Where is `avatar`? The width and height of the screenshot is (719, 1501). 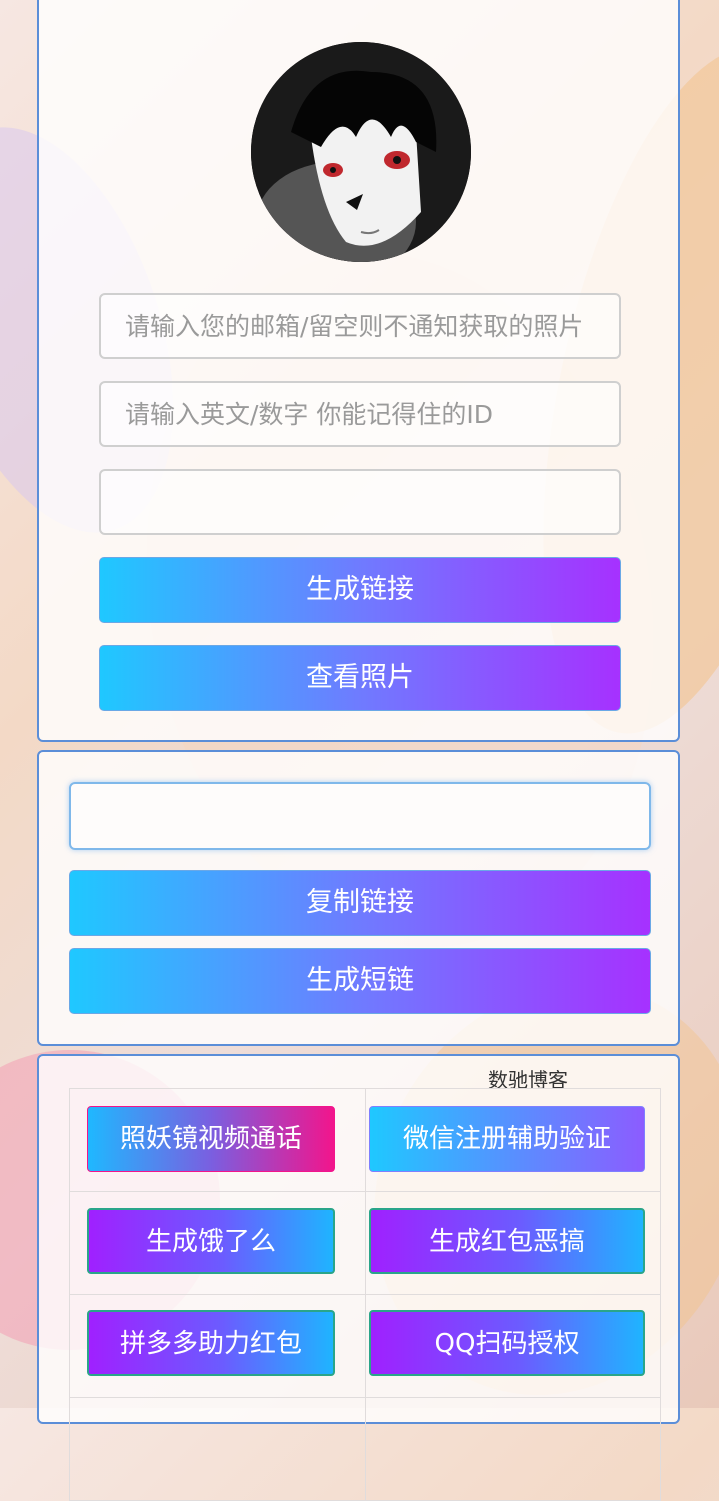 avatar is located at coordinates (361, 152).